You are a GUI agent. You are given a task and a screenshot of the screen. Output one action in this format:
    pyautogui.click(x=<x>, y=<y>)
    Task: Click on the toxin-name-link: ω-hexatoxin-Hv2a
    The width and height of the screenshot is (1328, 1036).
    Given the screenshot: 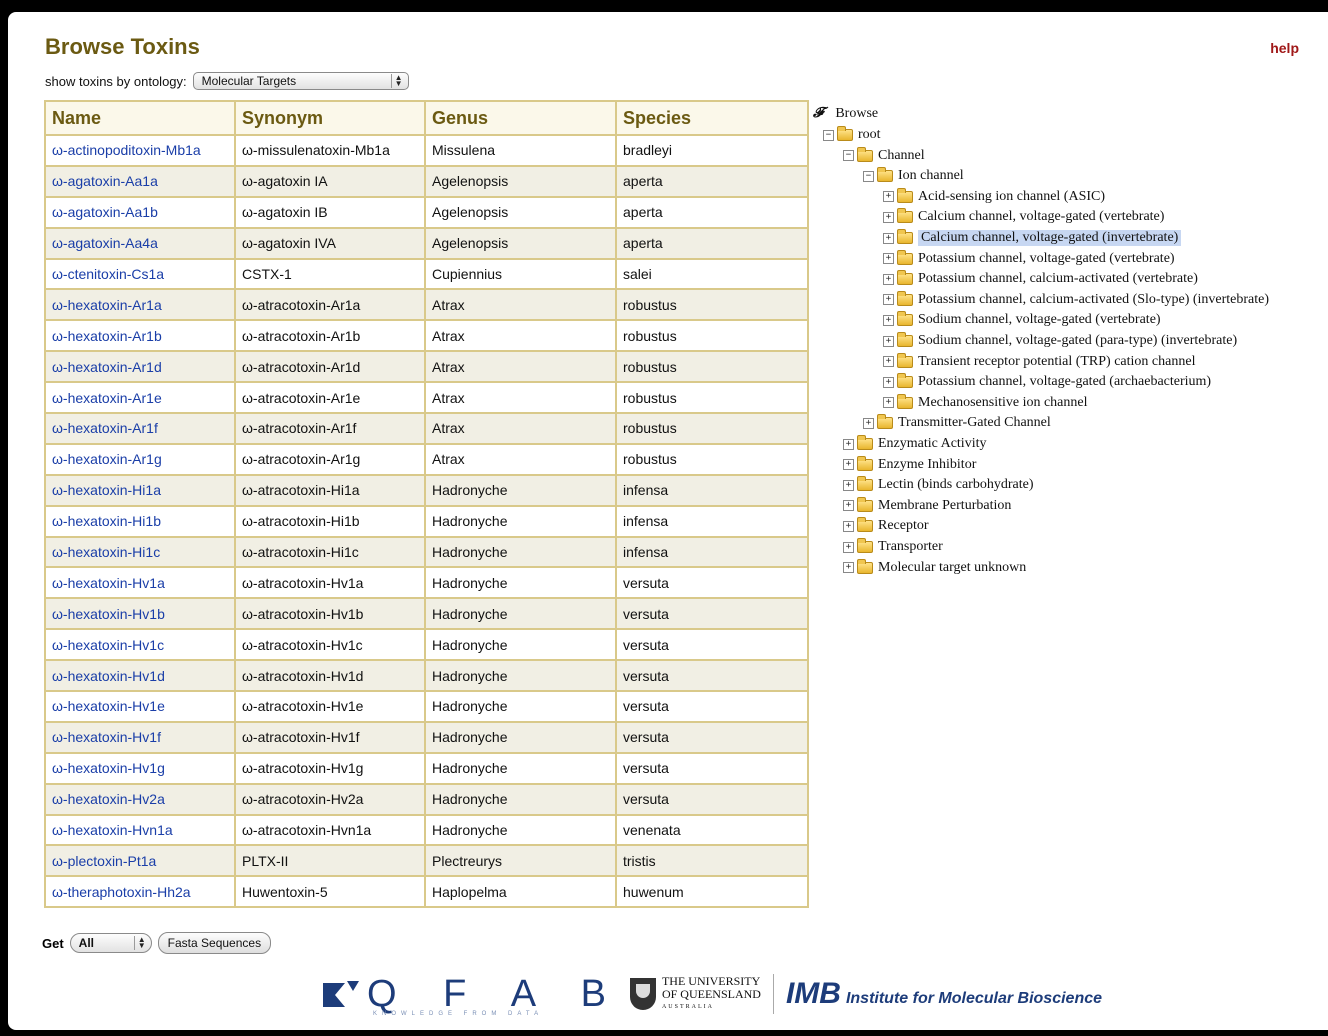 What is the action you would take?
    pyautogui.click(x=108, y=799)
    